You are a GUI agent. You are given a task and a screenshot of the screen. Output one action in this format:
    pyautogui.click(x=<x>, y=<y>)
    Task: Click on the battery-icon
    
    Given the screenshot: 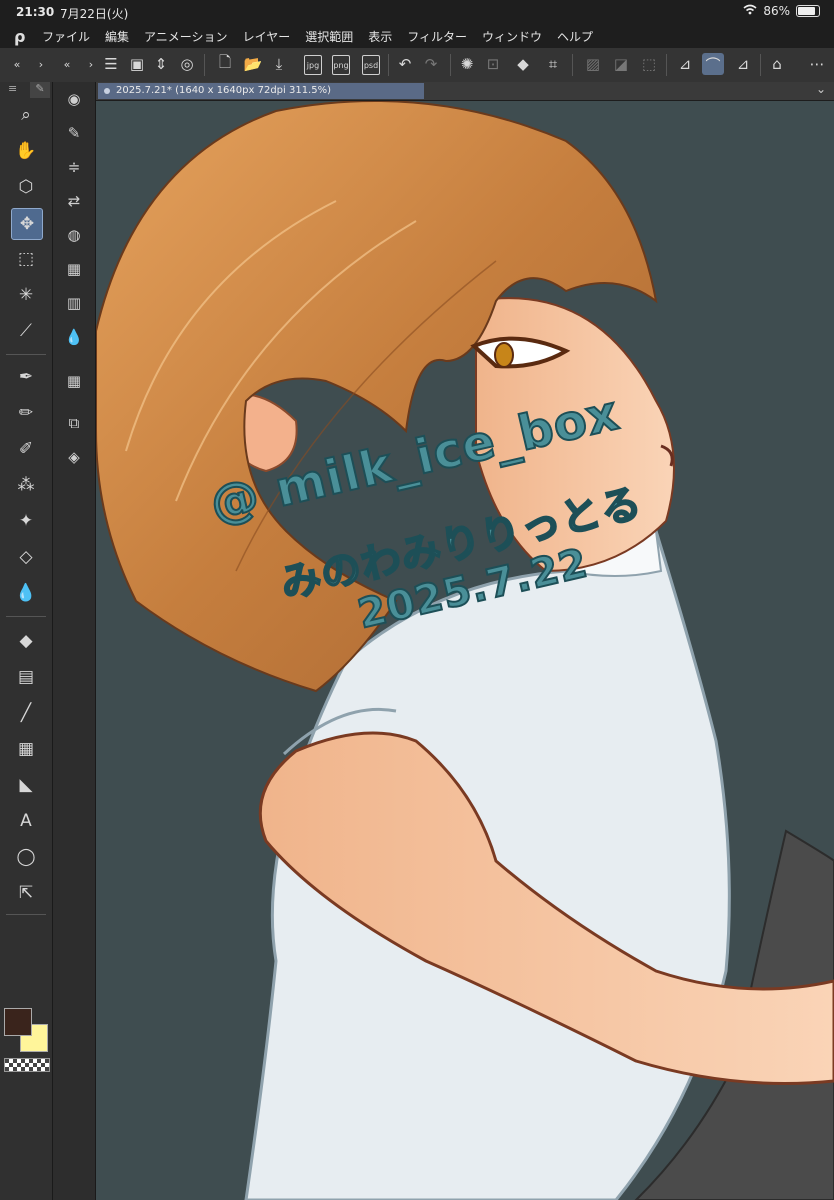 What is the action you would take?
    pyautogui.click(x=808, y=11)
    